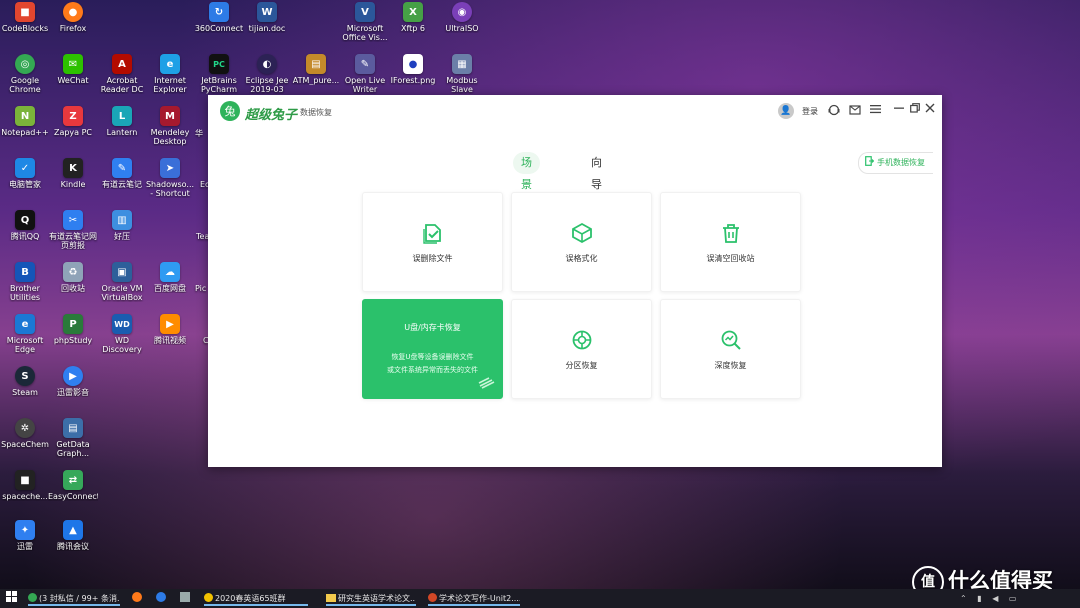  Describe the element at coordinates (870, 161) in the screenshot. I see `phone-export-icon` at that location.